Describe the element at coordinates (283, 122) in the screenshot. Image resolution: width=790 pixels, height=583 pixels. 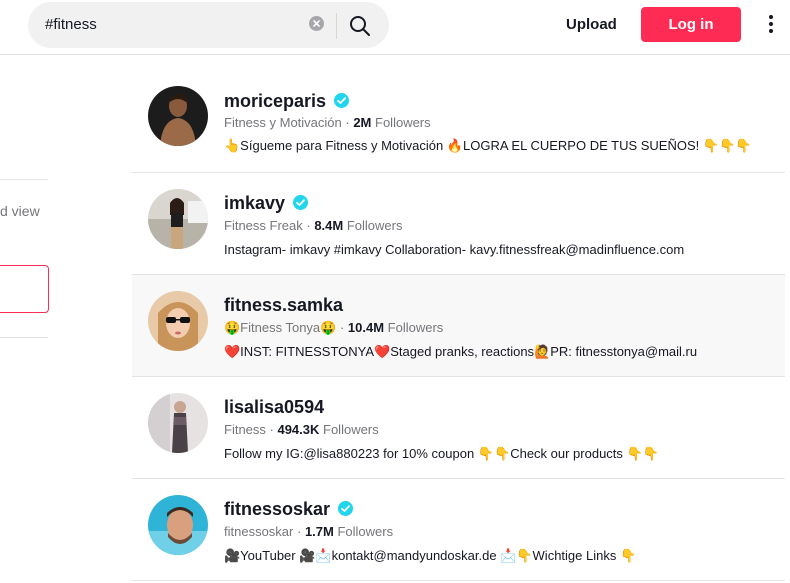
I see `nickname: Fitness y Motivación` at that location.